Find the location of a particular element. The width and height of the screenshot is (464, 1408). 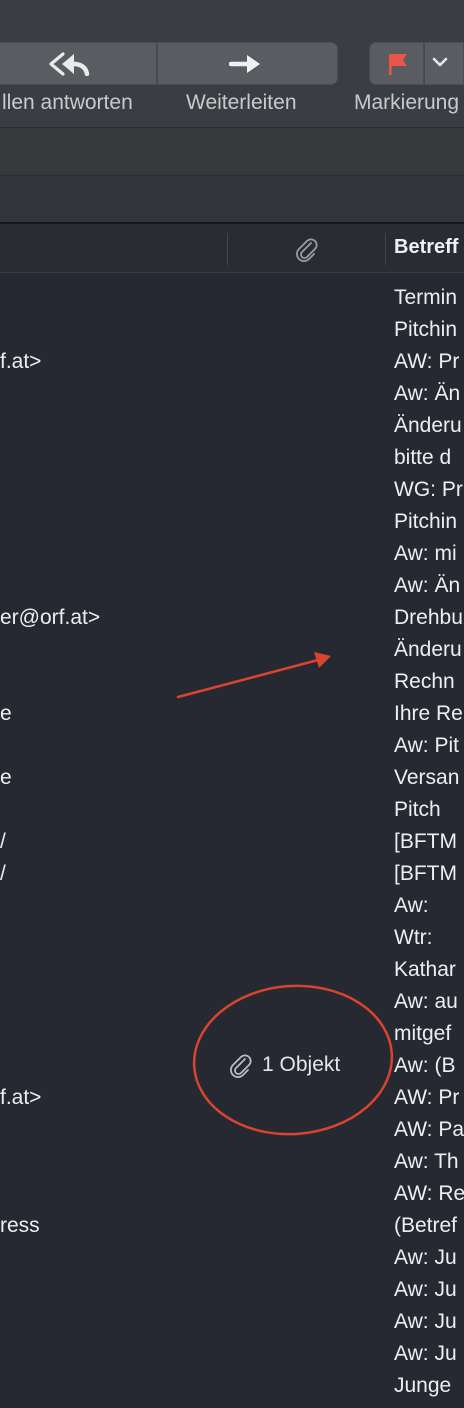

subject-cell: Aw: (B is located at coordinates (424, 1066).